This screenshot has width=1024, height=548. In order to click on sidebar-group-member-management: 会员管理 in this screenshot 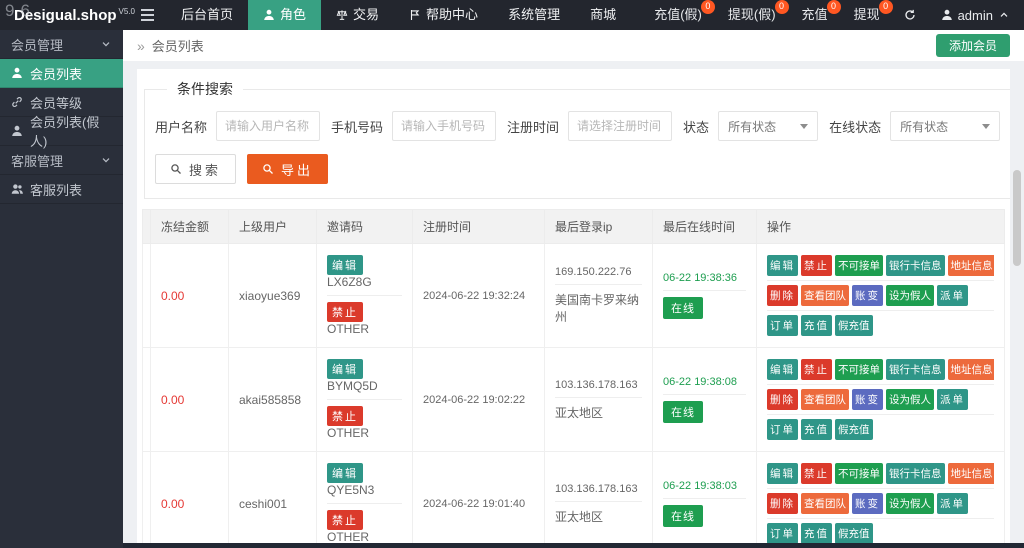, I will do `click(61, 44)`.